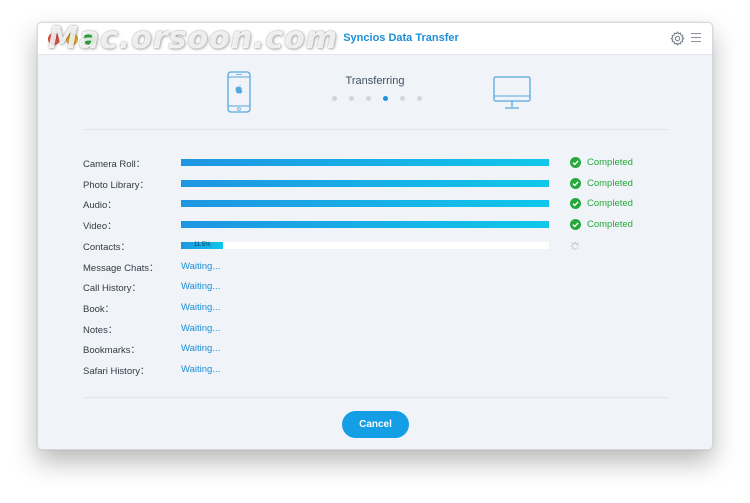 The height and width of the screenshot is (503, 750). What do you see at coordinates (100, 226) in the screenshot?
I see `row-label: Video：` at bounding box center [100, 226].